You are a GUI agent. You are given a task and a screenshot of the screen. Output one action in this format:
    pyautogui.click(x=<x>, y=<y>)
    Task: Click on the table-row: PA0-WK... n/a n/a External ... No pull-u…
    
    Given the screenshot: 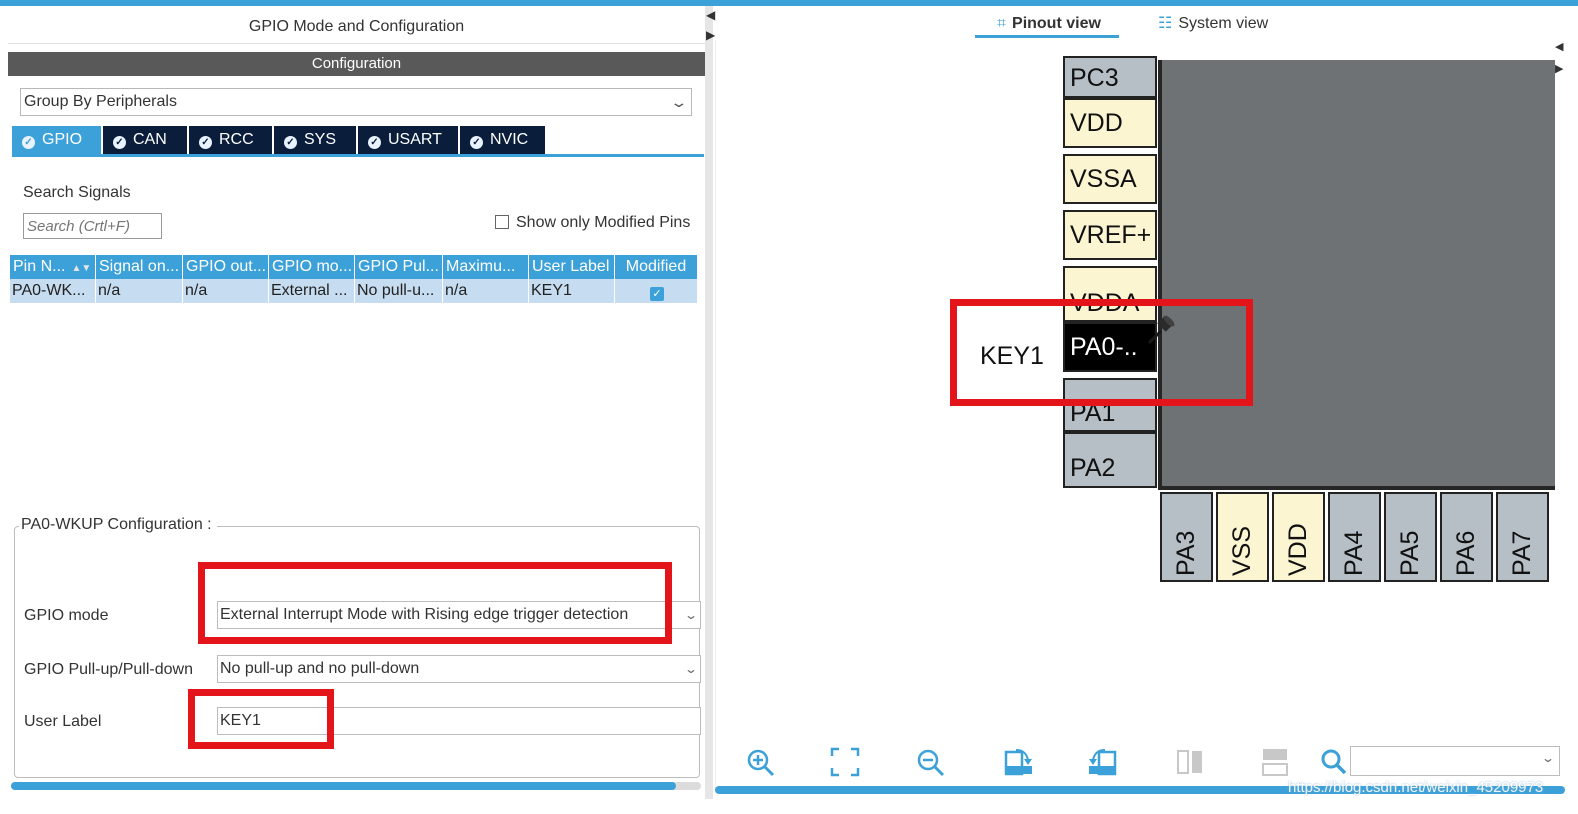 What is the action you would take?
    pyautogui.click(x=354, y=291)
    